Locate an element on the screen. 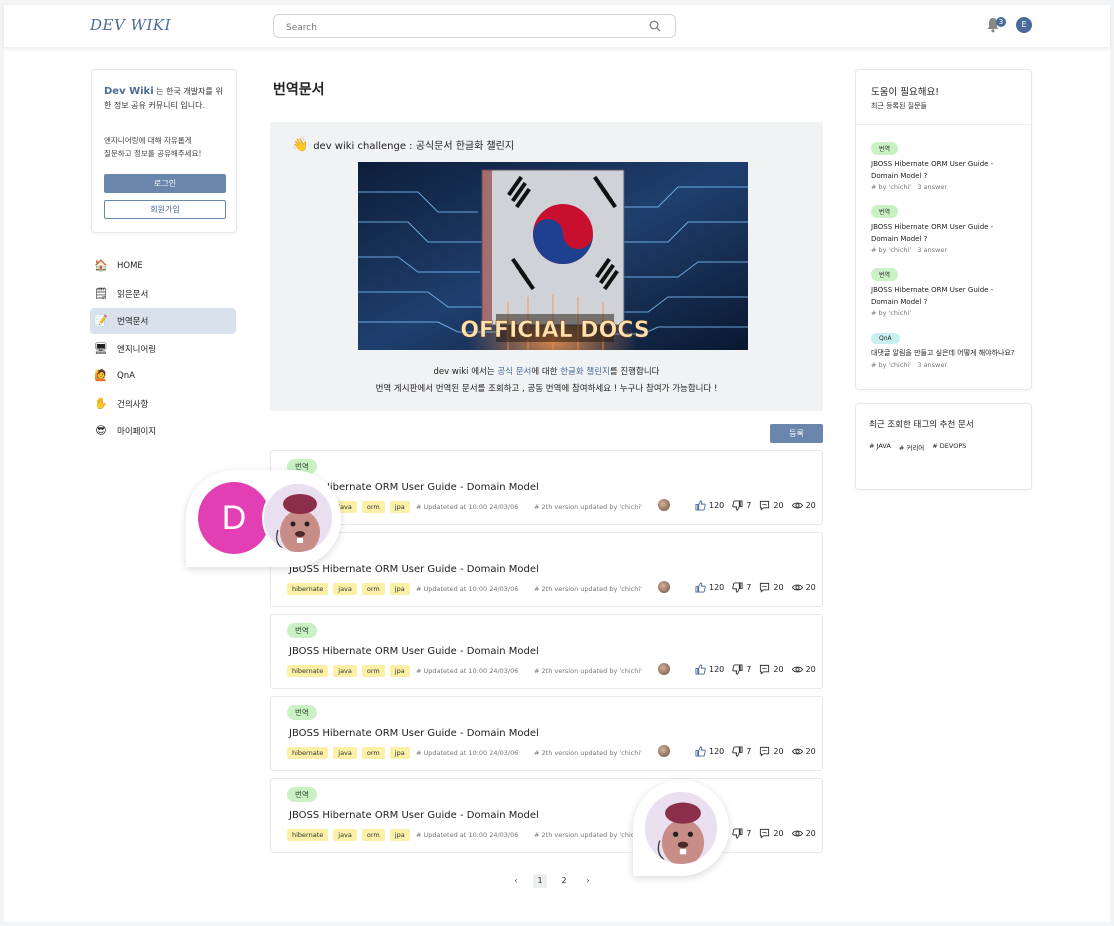 This screenshot has height=926, width=1114. recommend-tag: # JAVA is located at coordinates (880, 447).